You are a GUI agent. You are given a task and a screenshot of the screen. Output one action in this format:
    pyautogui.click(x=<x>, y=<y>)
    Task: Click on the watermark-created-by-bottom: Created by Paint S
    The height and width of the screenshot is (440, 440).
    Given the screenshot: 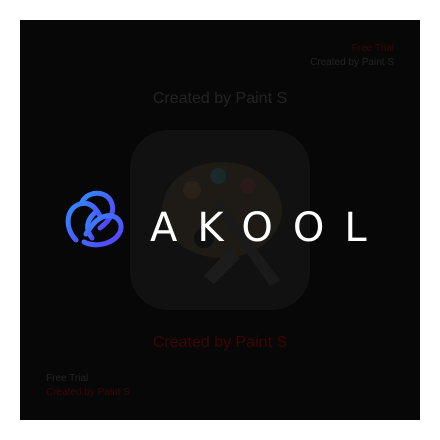 What is the action you would take?
    pyautogui.click(x=88, y=392)
    